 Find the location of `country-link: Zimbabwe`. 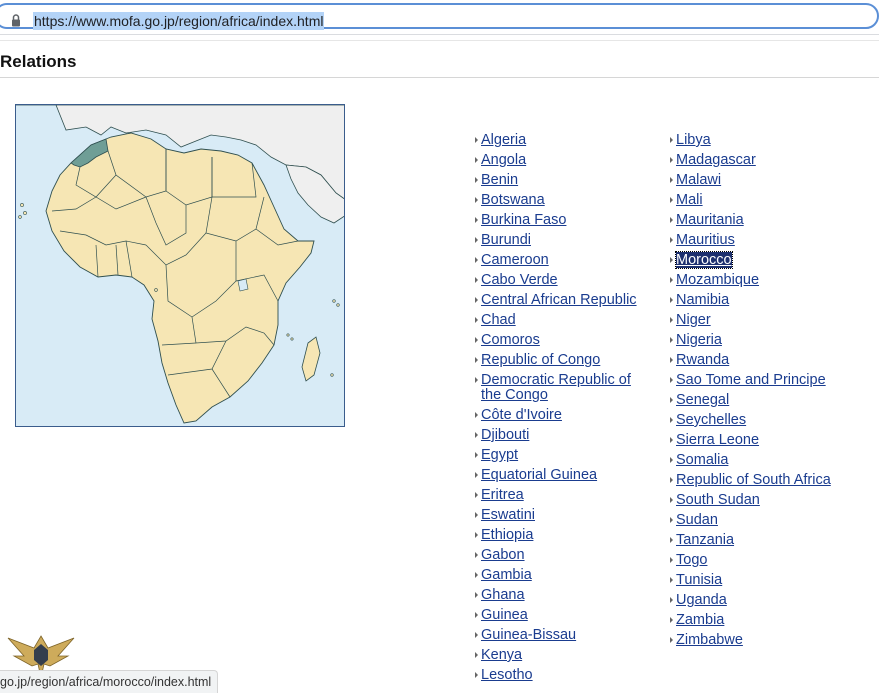

country-link: Zimbabwe is located at coordinates (709, 640).